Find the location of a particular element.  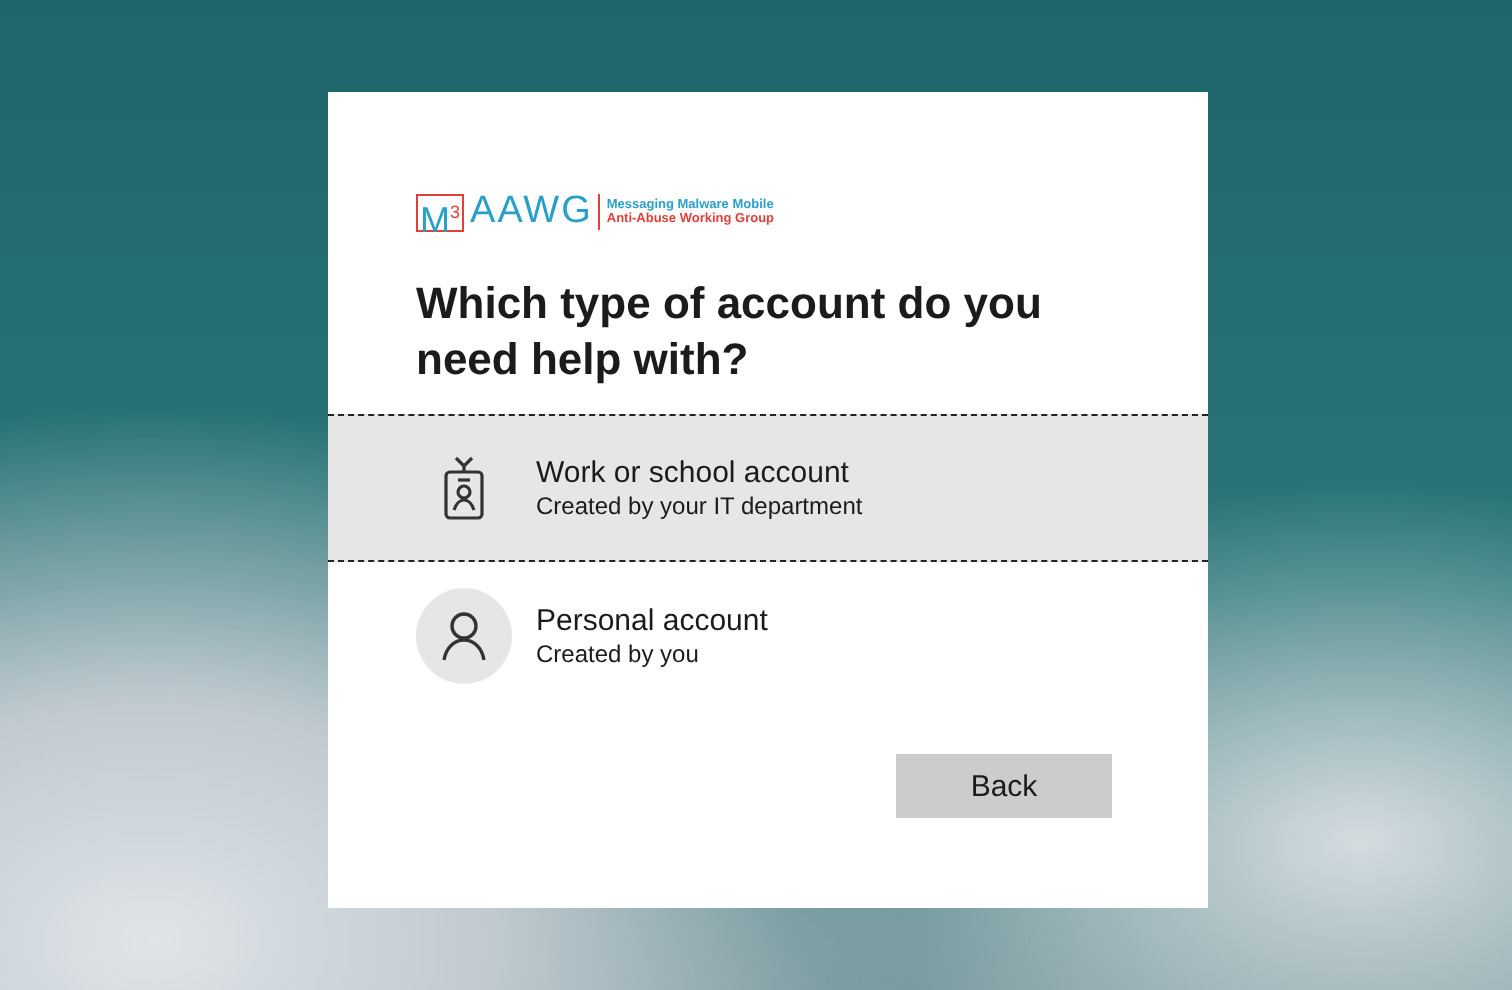

account-option: Work or school account Created by your IT department is located at coordinates (768, 488).